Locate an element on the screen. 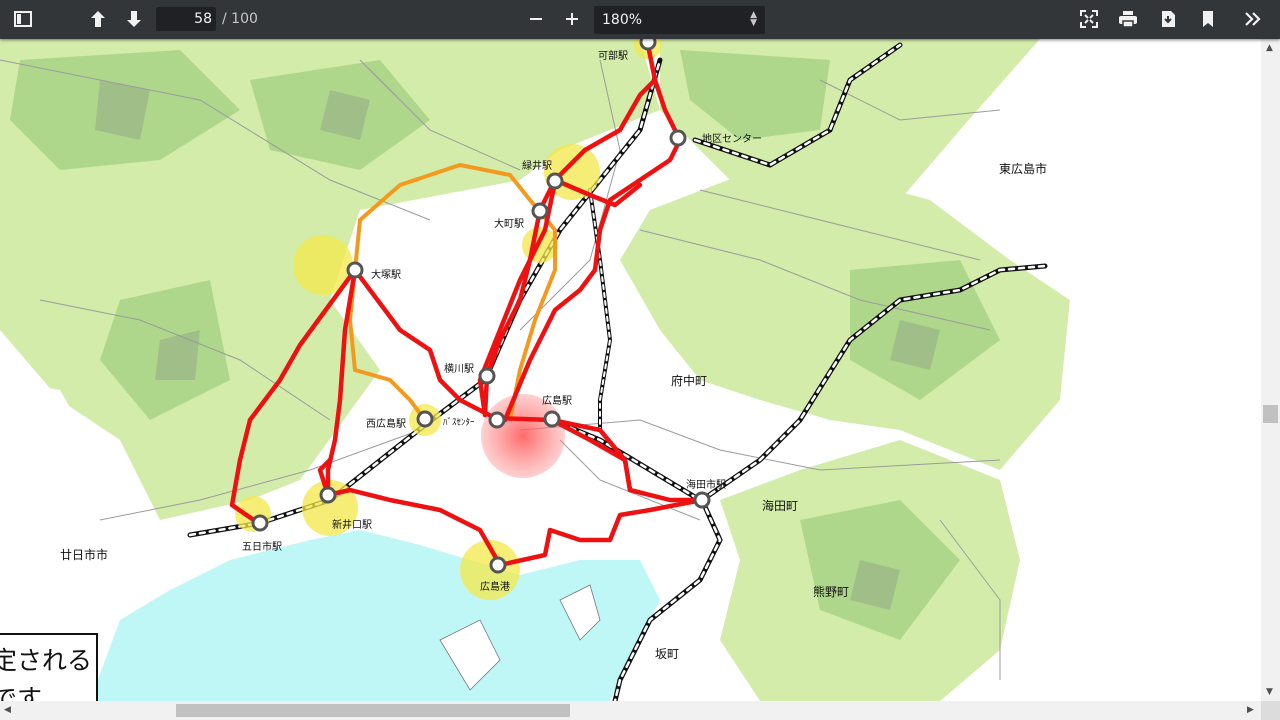  station-label-shinkoguchi: 新井口駅 is located at coordinates (352, 525).